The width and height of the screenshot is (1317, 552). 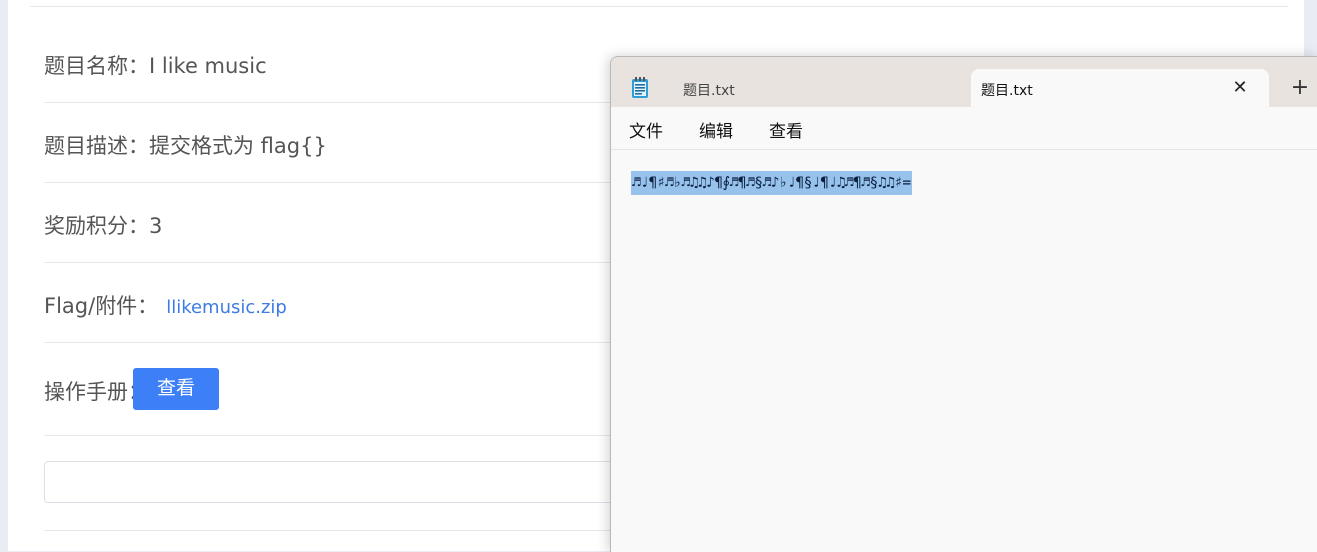 What do you see at coordinates (101, 306) in the screenshot?
I see `challenge-attachment-label: Flag/附件：` at bounding box center [101, 306].